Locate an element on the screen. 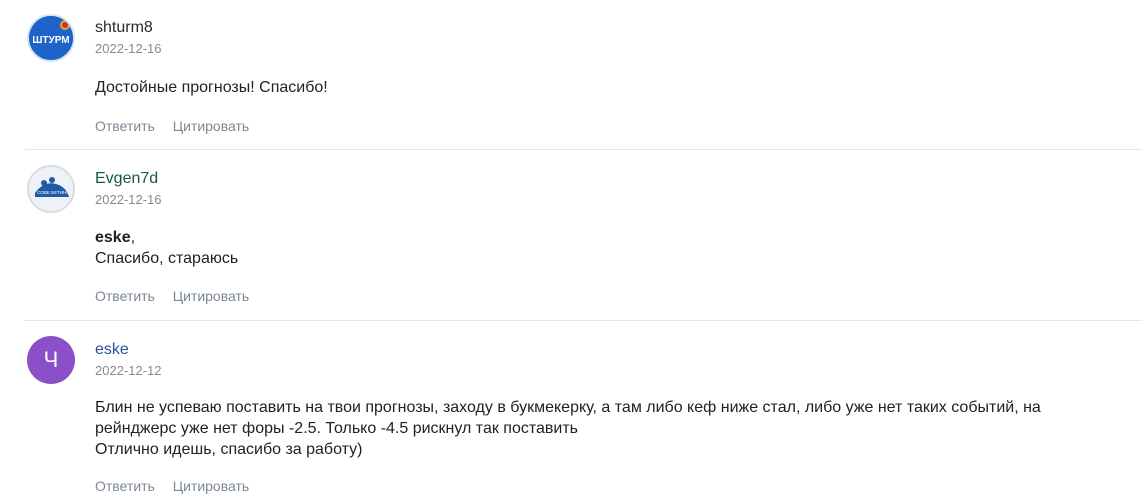 This screenshot has height=499, width=1142. comment-text-line: Достойные прогнозы! Спасибо! is located at coordinates (211, 87).